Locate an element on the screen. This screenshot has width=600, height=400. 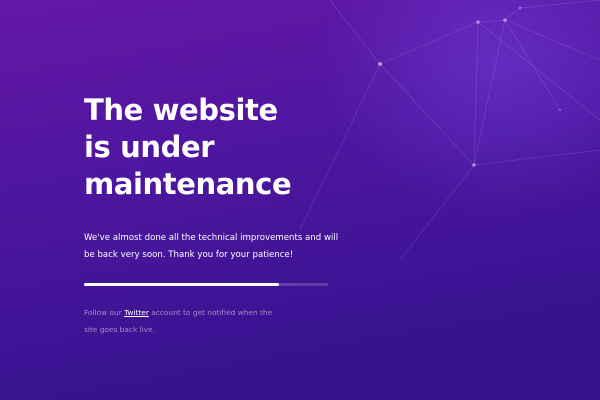
progress-bar is located at coordinates (206, 284).